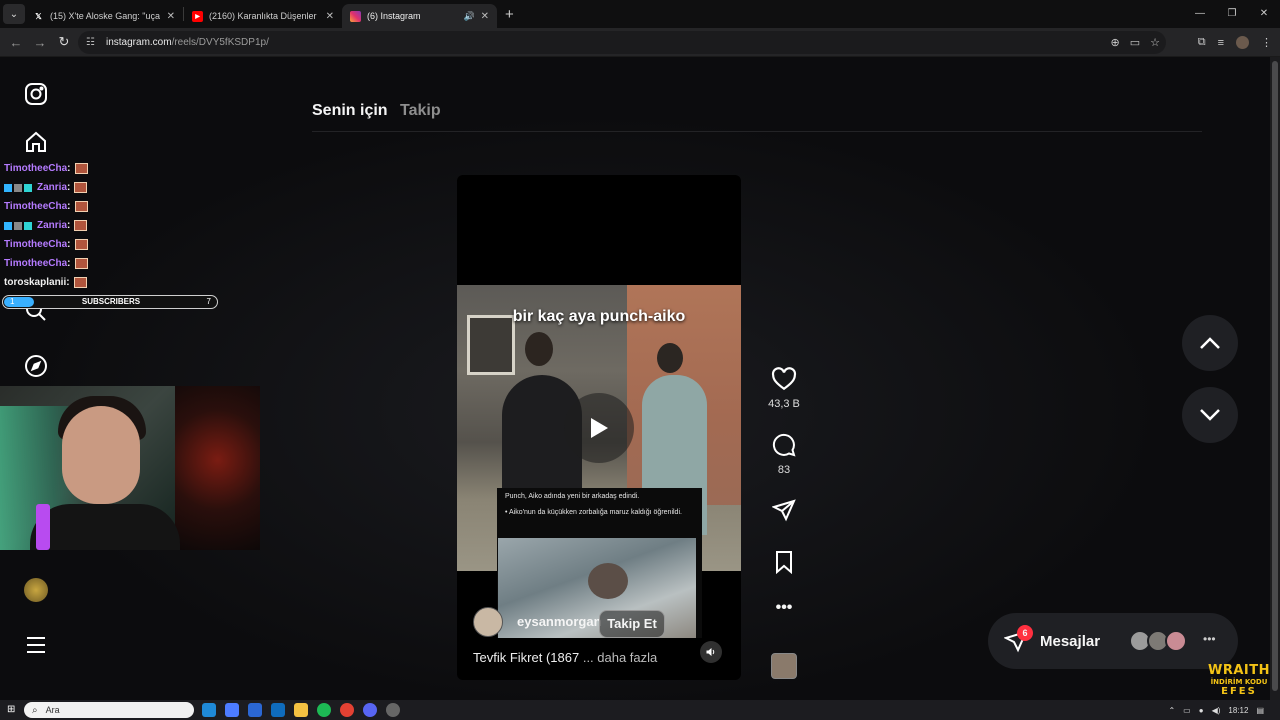 This screenshot has height=720, width=1280. What do you see at coordinates (419, 16) in the screenshot?
I see `tab-instagram: (6) Instagram 🔊 ✕` at bounding box center [419, 16].